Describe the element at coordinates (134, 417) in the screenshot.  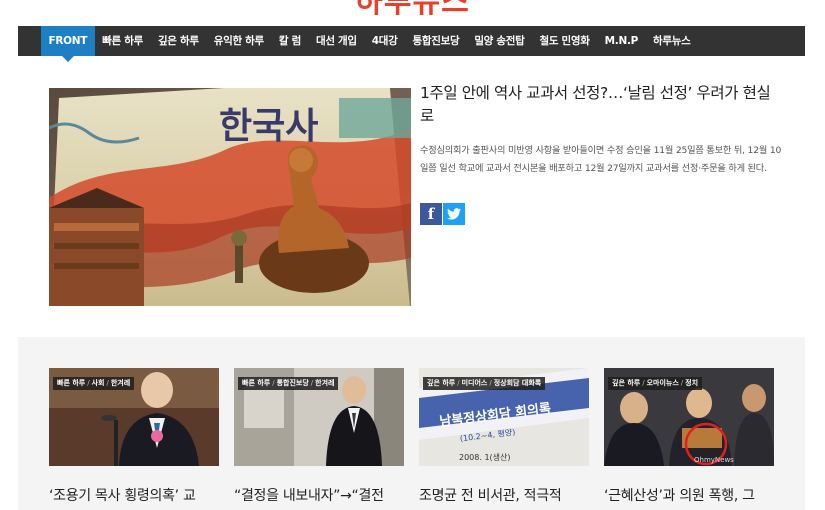
I see `article-card-image: 빠른 하루 / 사회 / 한겨레` at that location.